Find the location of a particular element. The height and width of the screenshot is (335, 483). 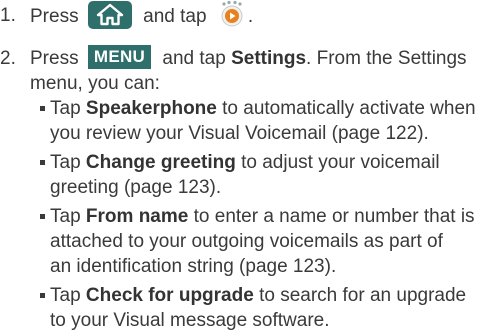

option-name: Check for upgrade is located at coordinates (169, 295).